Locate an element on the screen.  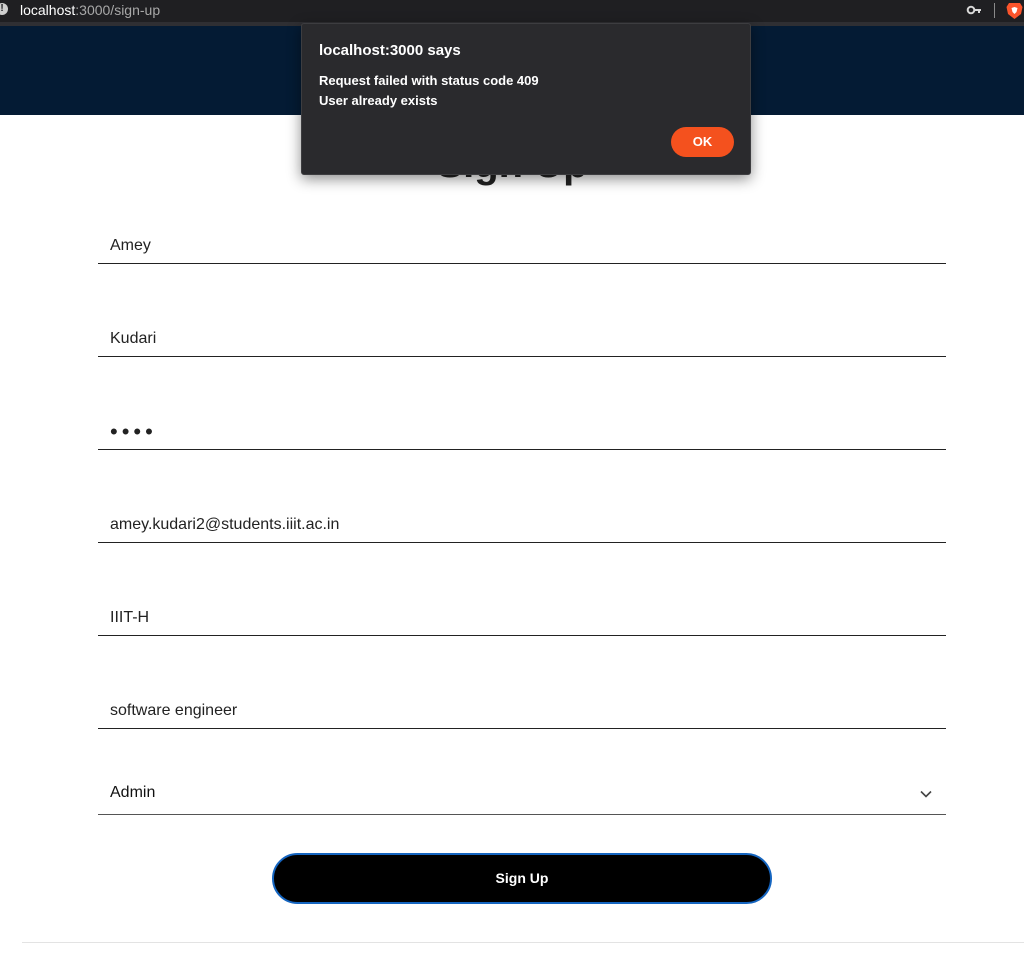
user-type-value: Admin is located at coordinates (133, 792).